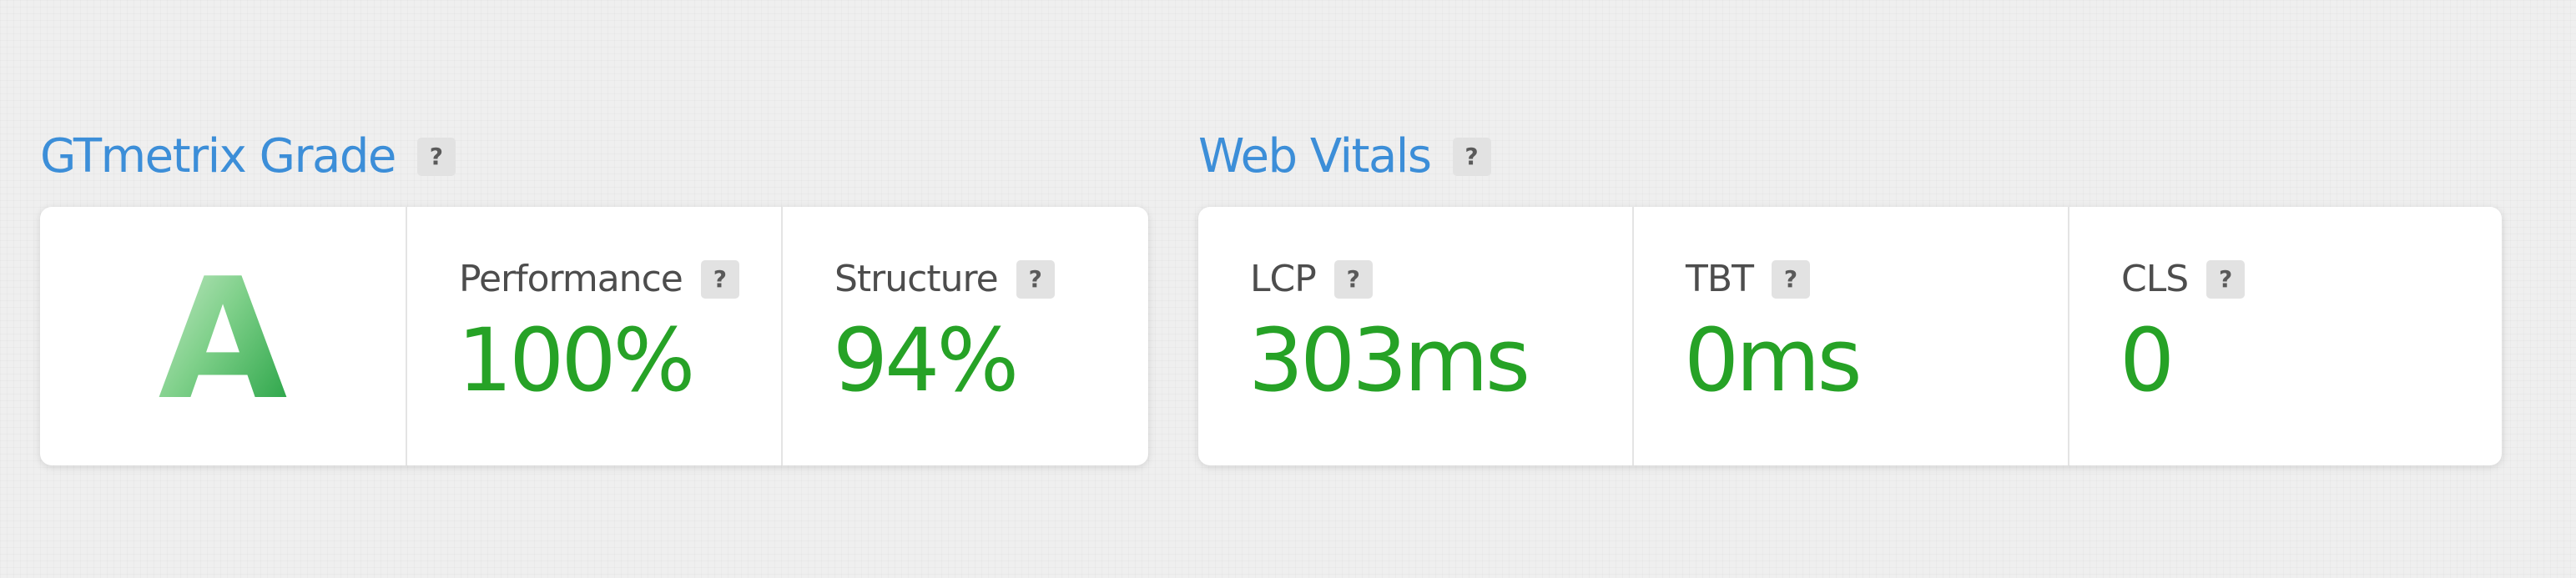 The height and width of the screenshot is (578, 2576). What do you see at coordinates (1283, 279) in the screenshot?
I see `lcp-label: LCP` at bounding box center [1283, 279].